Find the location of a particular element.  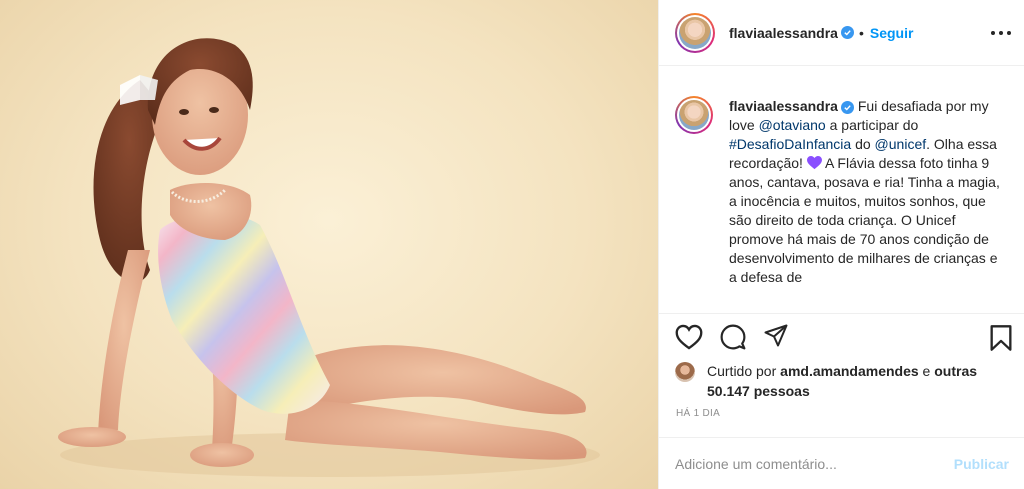

mention-link: @otaviano is located at coordinates (792, 125).